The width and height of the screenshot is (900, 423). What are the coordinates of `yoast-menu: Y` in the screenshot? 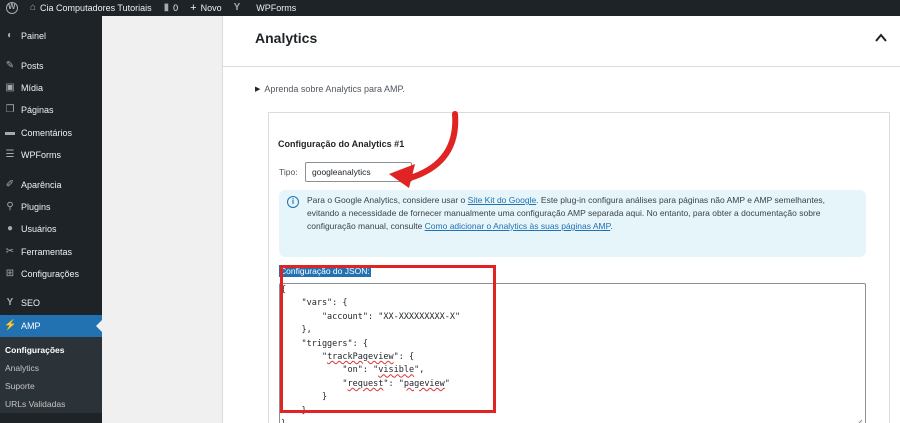 It's located at (239, 8).